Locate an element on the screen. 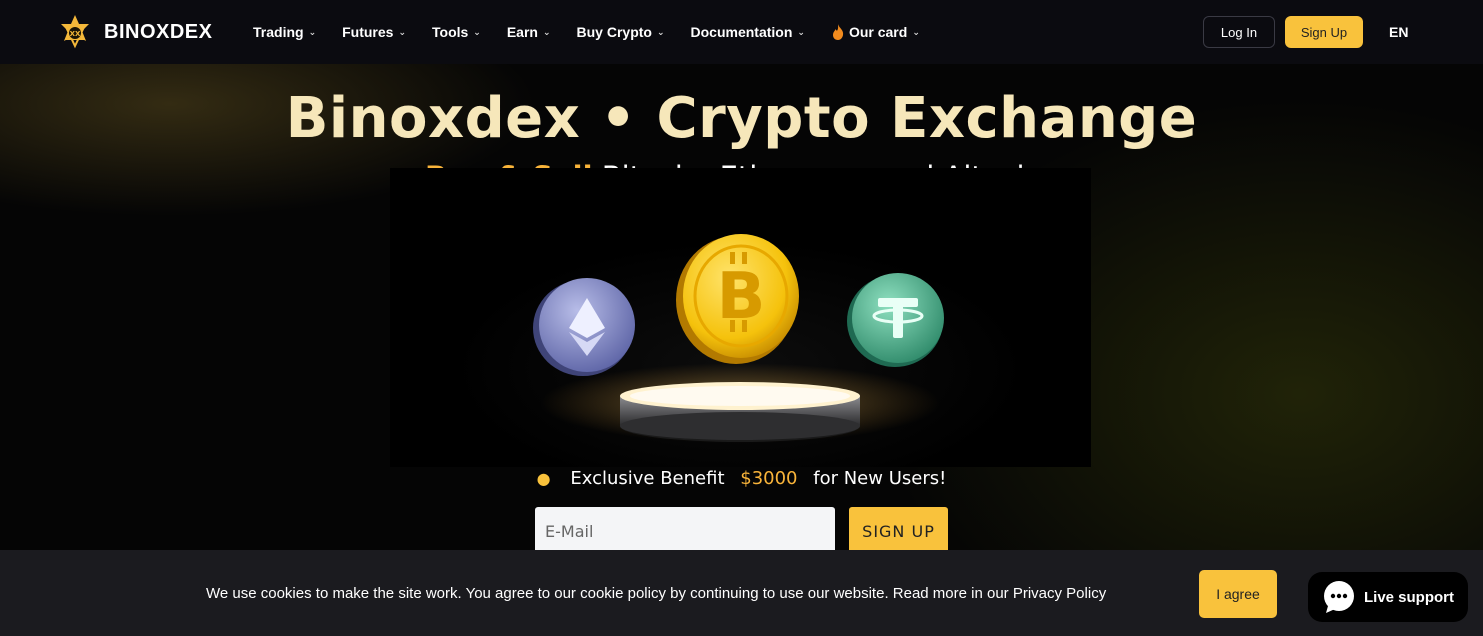 The image size is (1483, 636). gift-icon: ● is located at coordinates (543, 478).